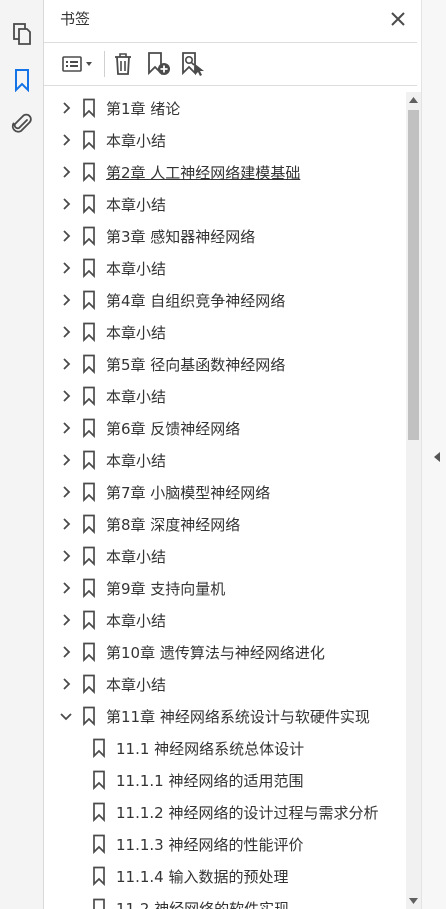 Image resolution: width=446 pixels, height=909 pixels. Describe the element at coordinates (66, 716) in the screenshot. I see `chevron-down-icon` at that location.